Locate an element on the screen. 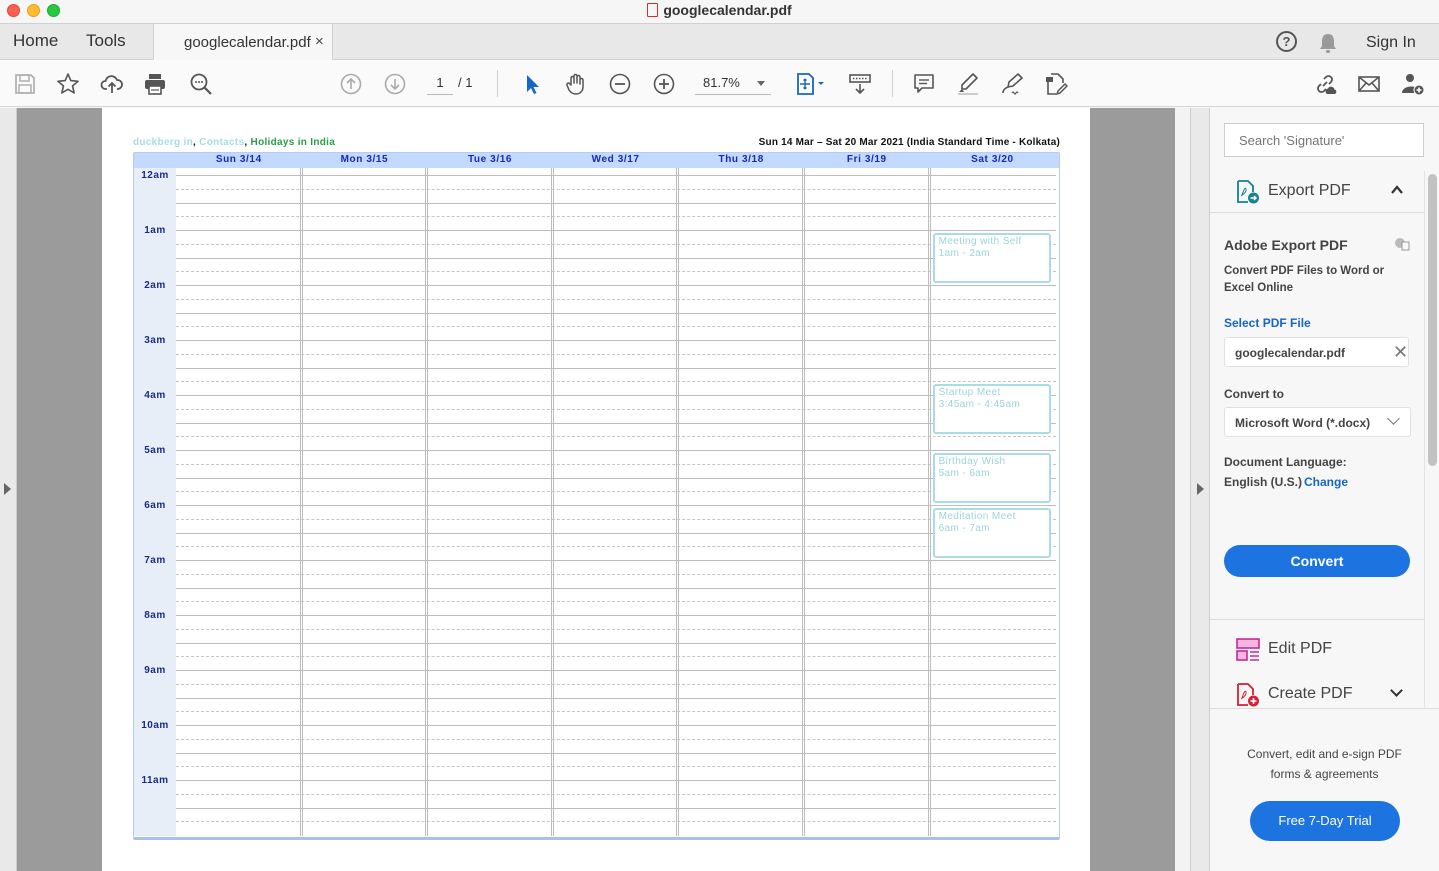 The width and height of the screenshot is (1439, 871). save-icon is located at coordinates (25, 84).